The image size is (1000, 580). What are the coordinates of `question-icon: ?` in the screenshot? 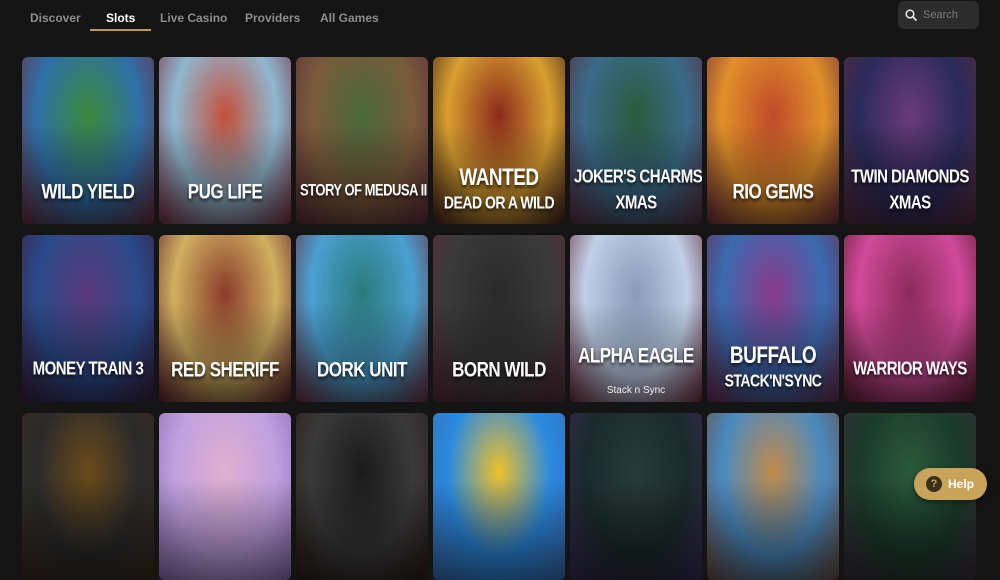 It's located at (934, 484).